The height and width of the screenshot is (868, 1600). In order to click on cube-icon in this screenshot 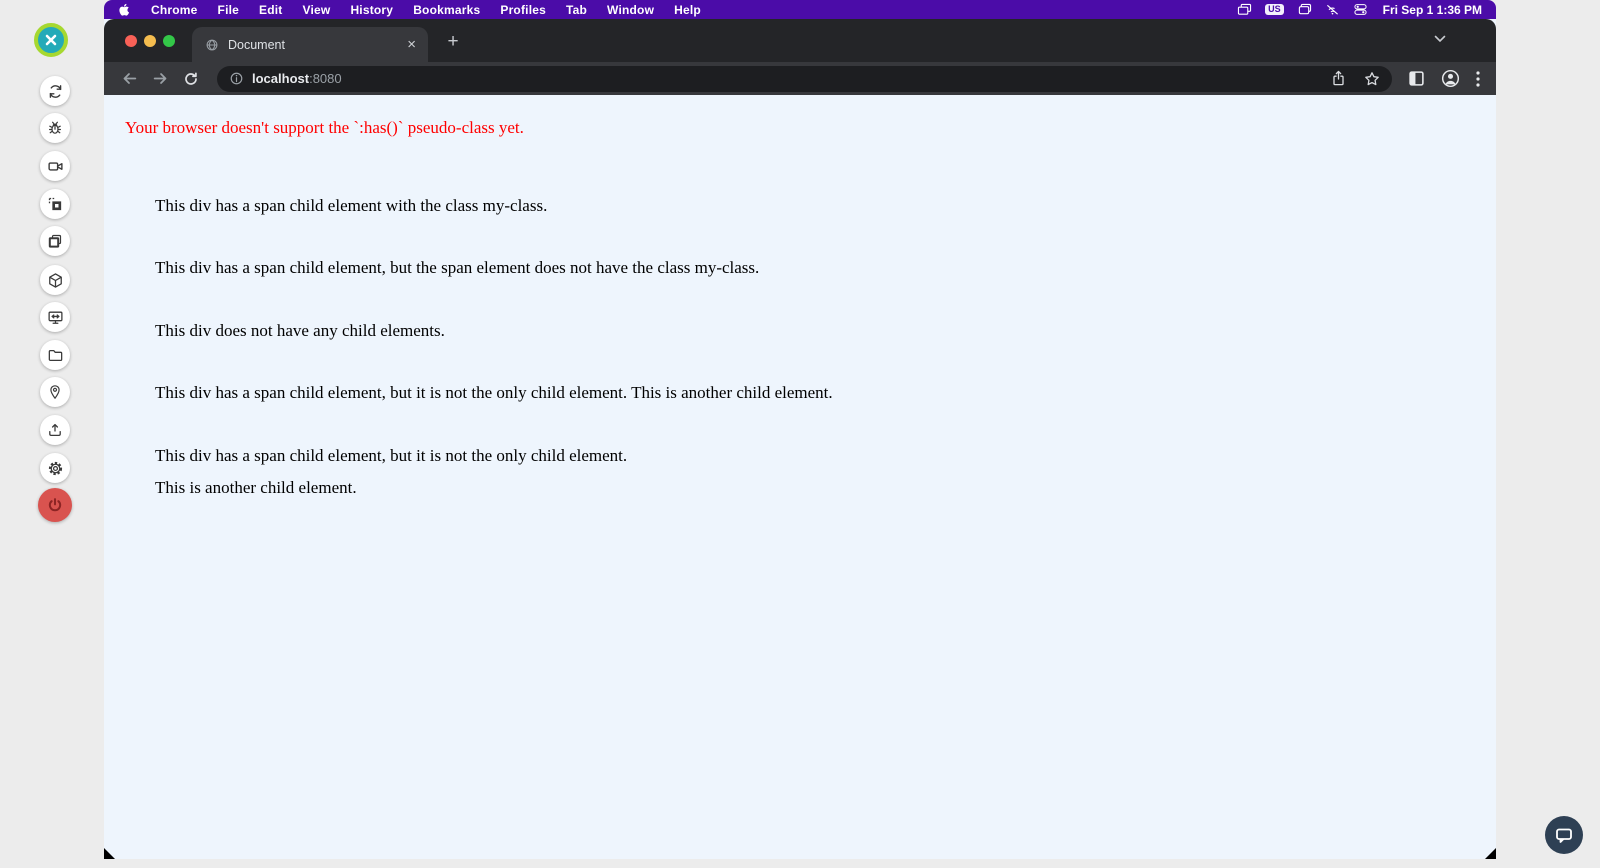, I will do `click(55, 280)`.